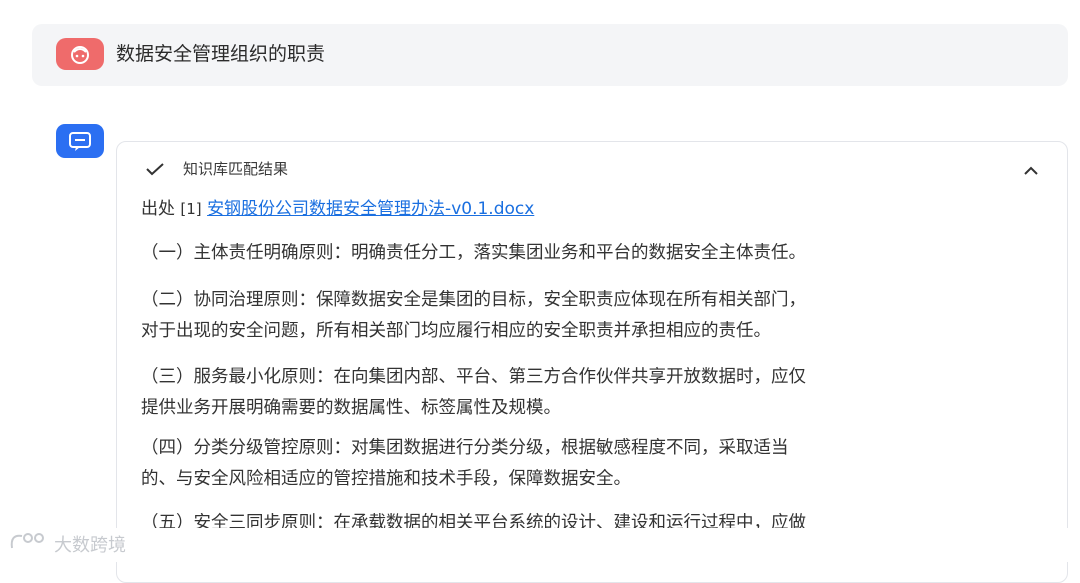 Image resolution: width=1080 pixels, height=583 pixels. Describe the element at coordinates (456, 331) in the screenshot. I see `principle-line: 对于出现的安全问题，所有相关部门均应履行相应的安全职责并承担相应的责任。` at that location.